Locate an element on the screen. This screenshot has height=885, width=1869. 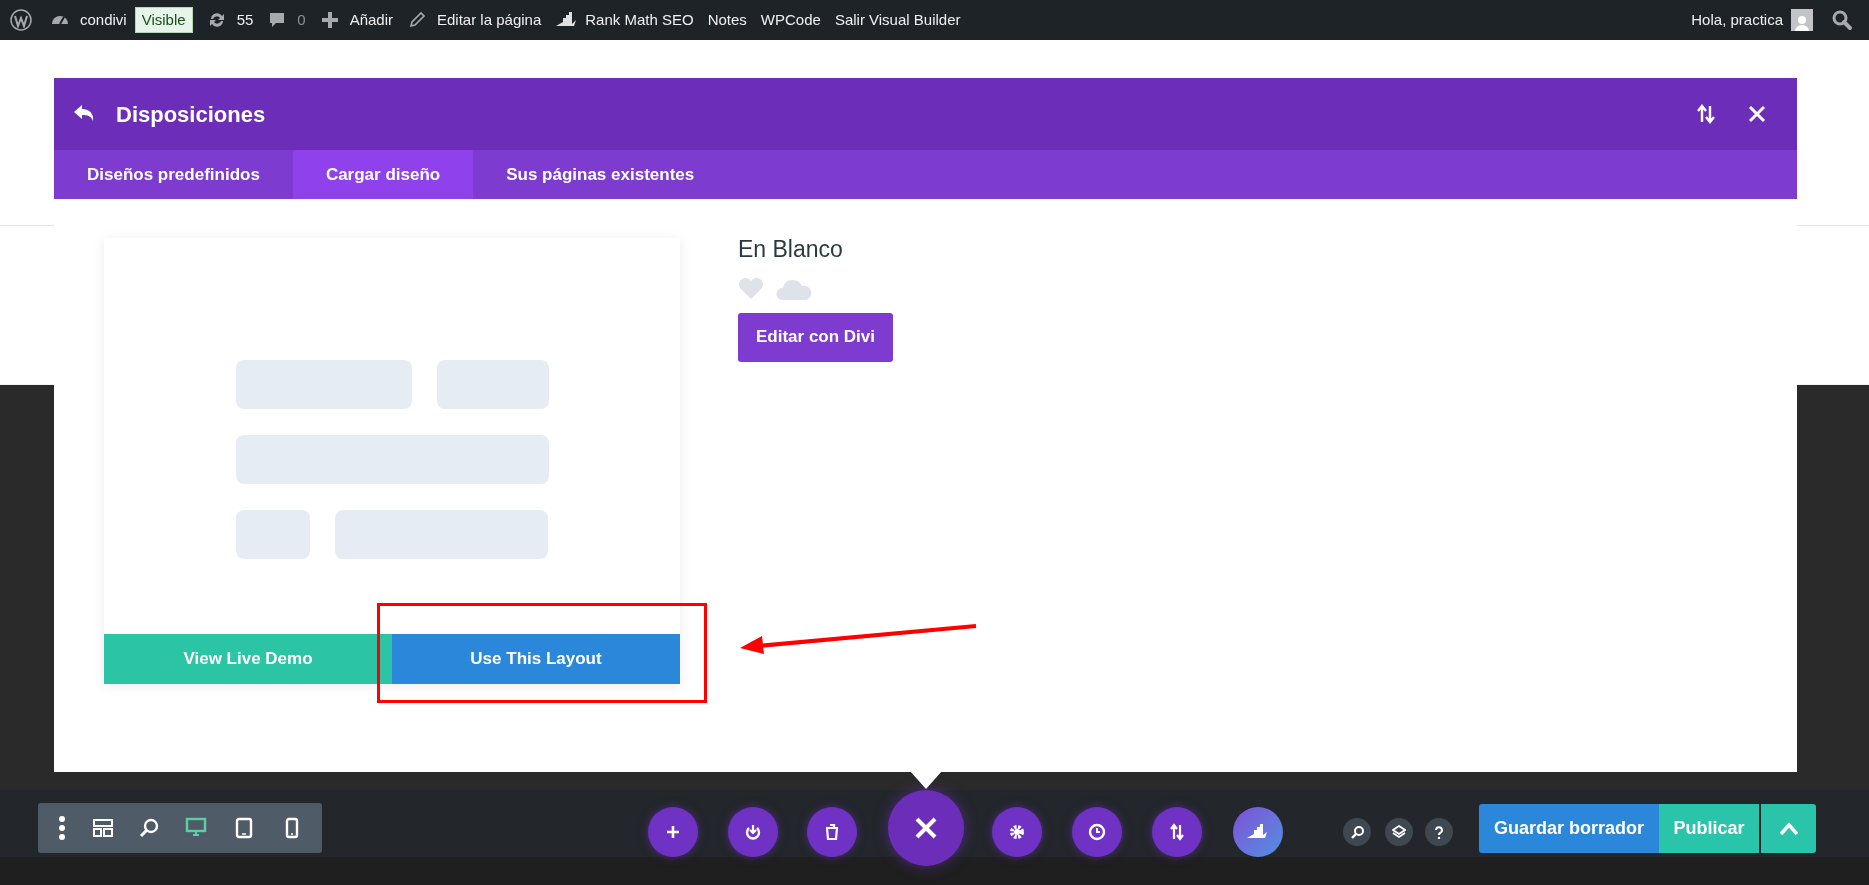
trash-icon is located at coordinates (832, 832).